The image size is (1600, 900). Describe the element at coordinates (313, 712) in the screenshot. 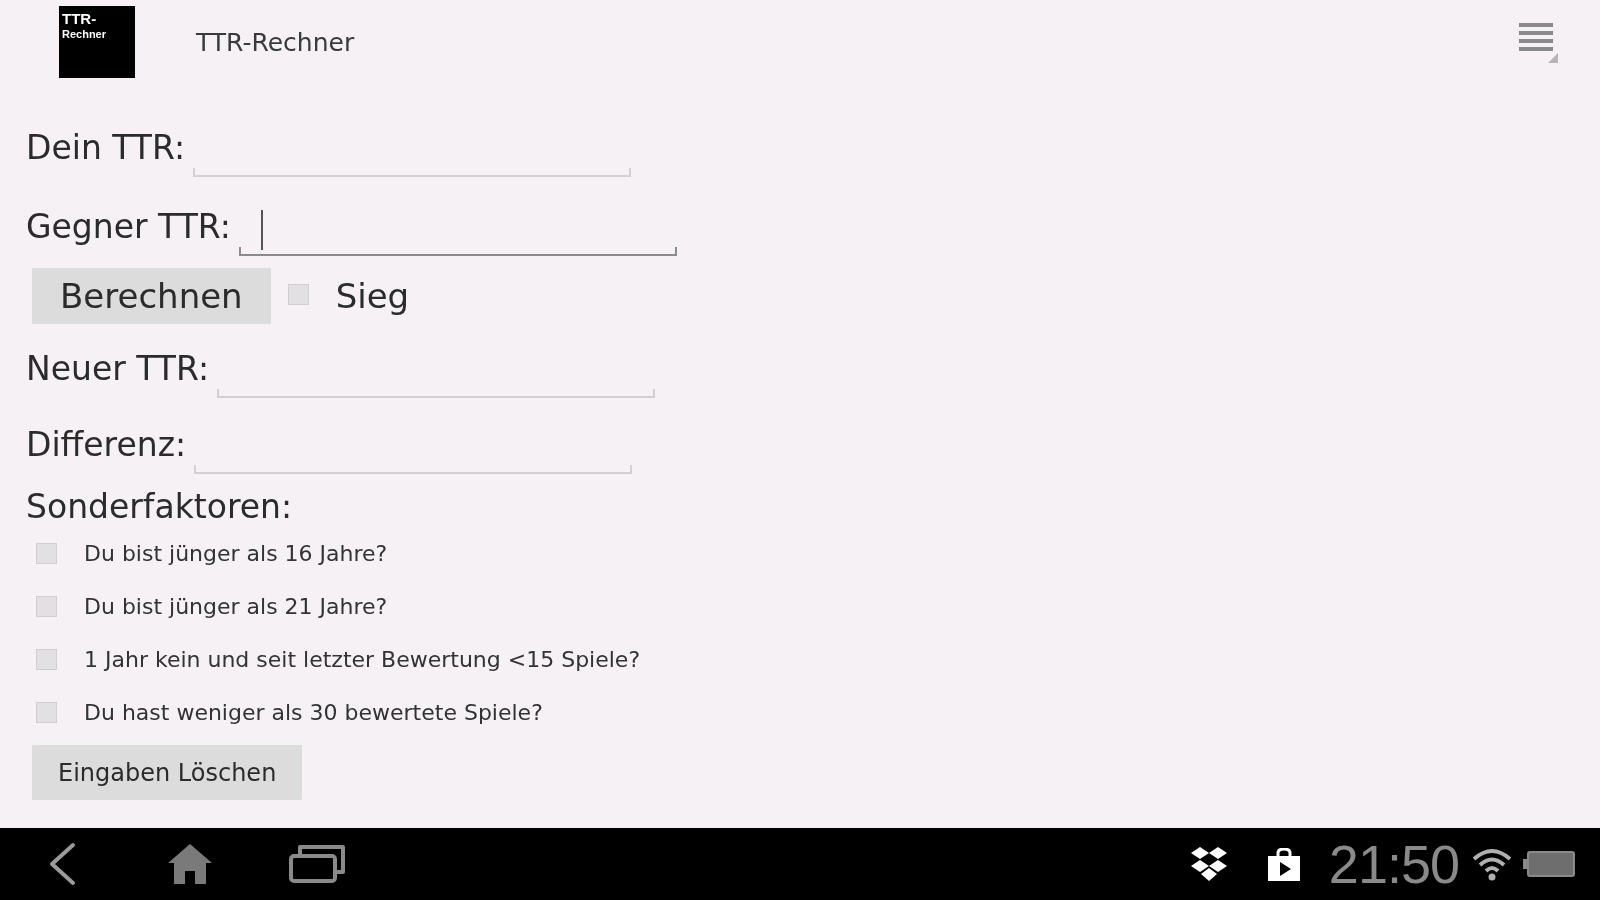

I see `checkbox-label: Du hast weniger als 30 bewertete Spiele?` at that location.